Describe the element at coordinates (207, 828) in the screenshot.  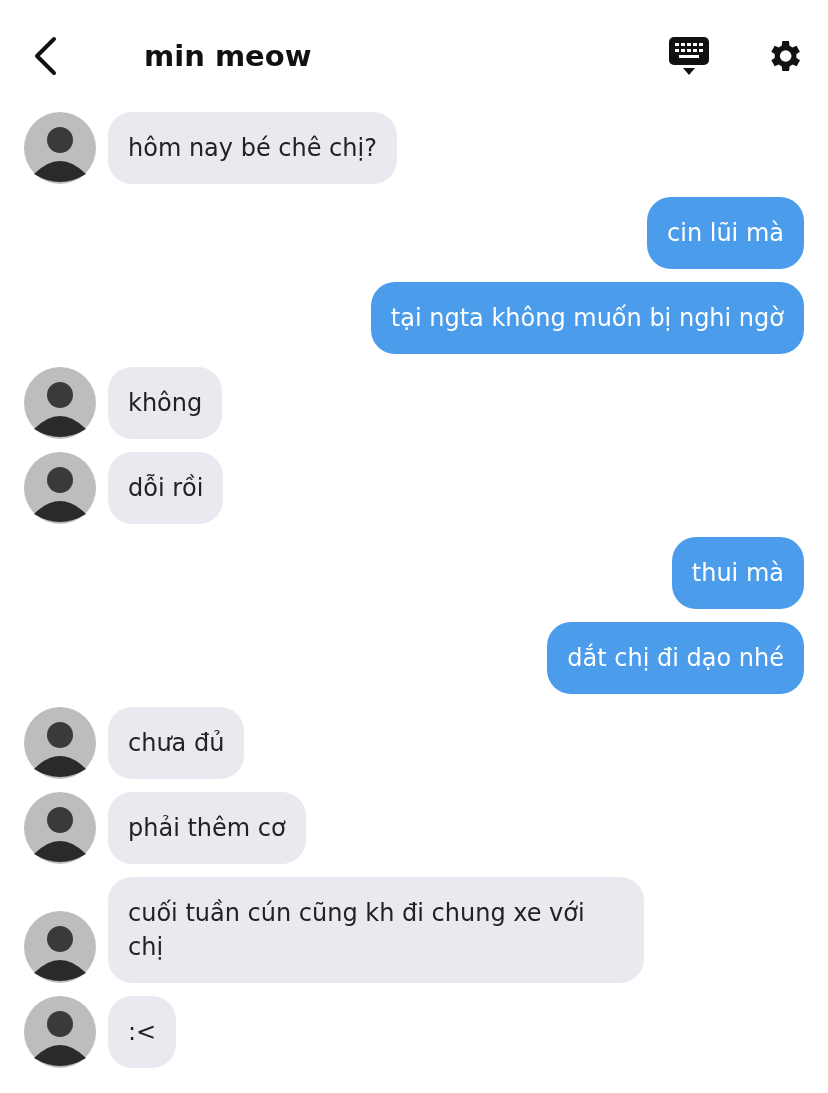
I see `message-bubble: phải thêm cơ` at that location.